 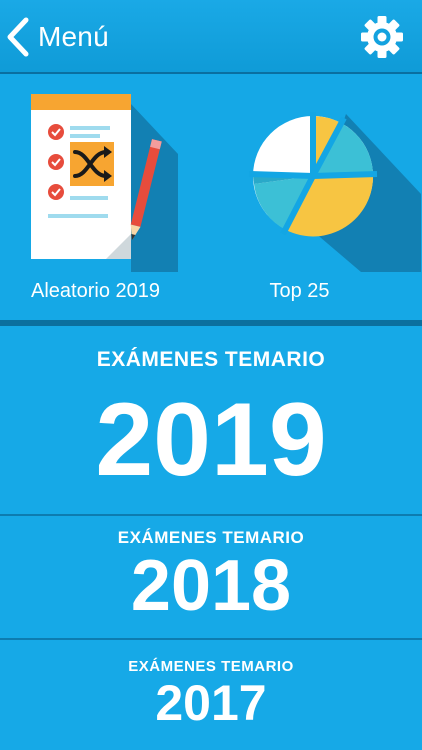 What do you see at coordinates (334, 192) in the screenshot?
I see `pie-chart-icon` at bounding box center [334, 192].